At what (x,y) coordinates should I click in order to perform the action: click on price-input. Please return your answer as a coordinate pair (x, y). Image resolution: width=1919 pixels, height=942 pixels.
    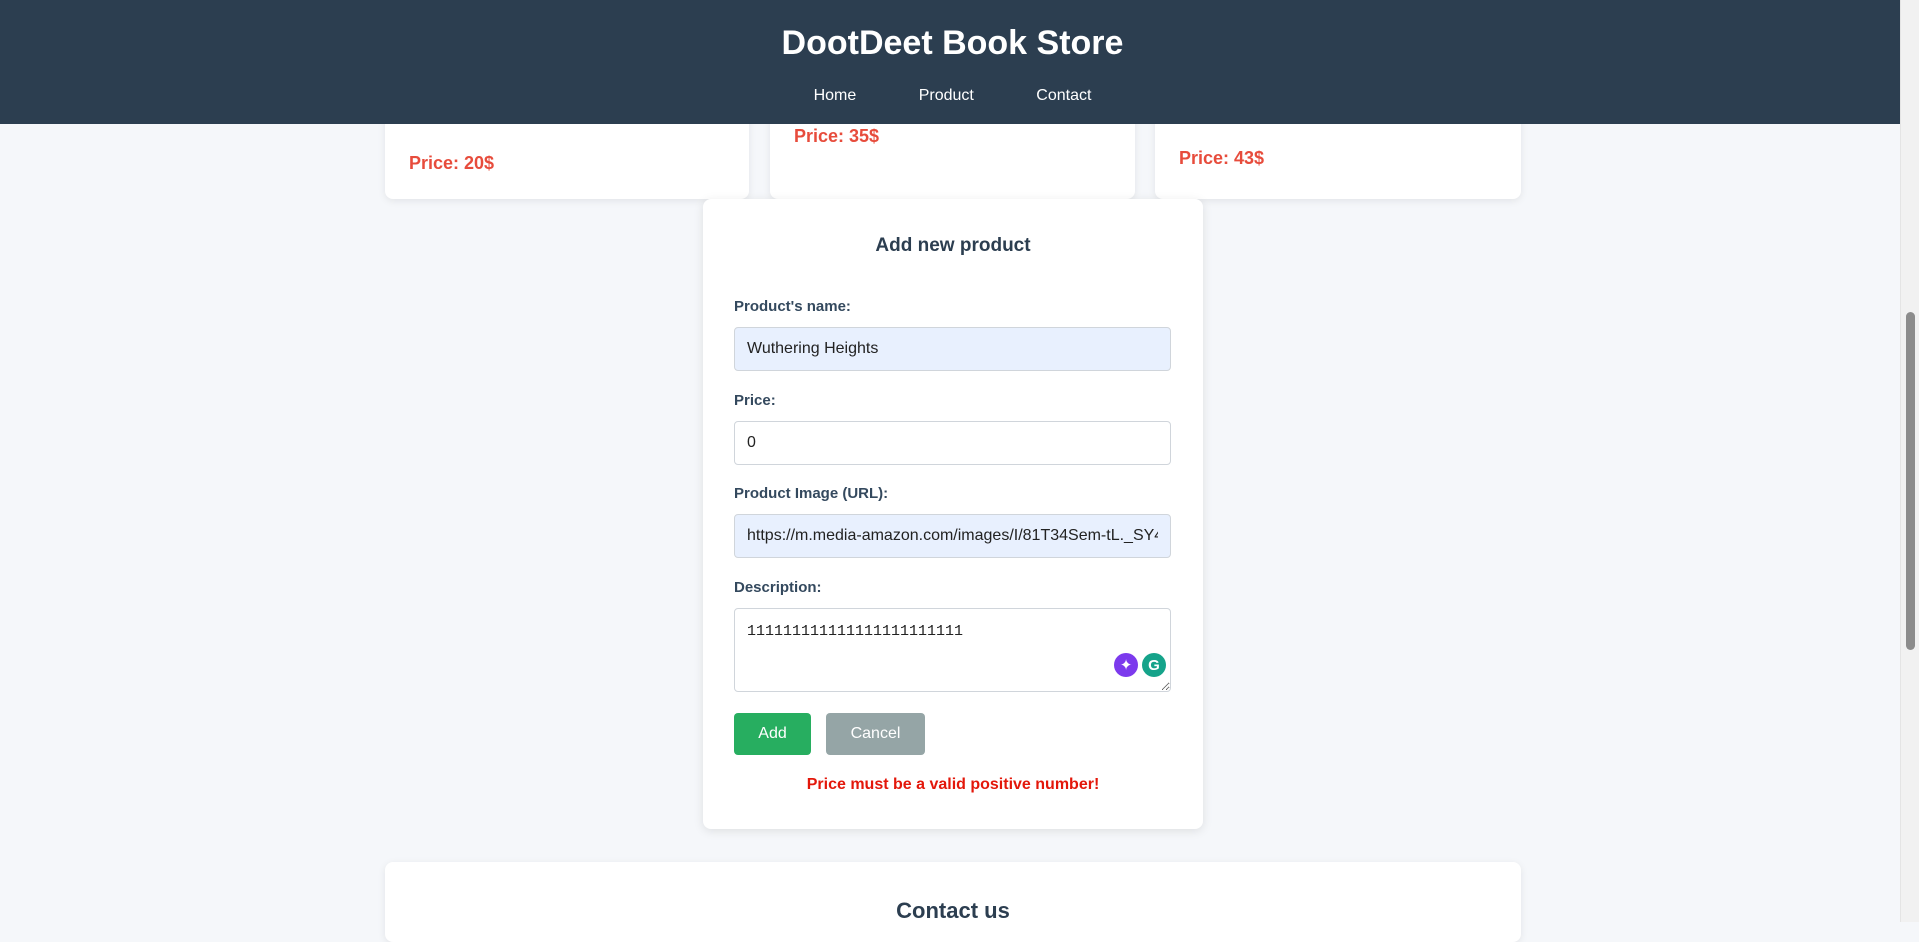
    Looking at the image, I should click on (952, 443).